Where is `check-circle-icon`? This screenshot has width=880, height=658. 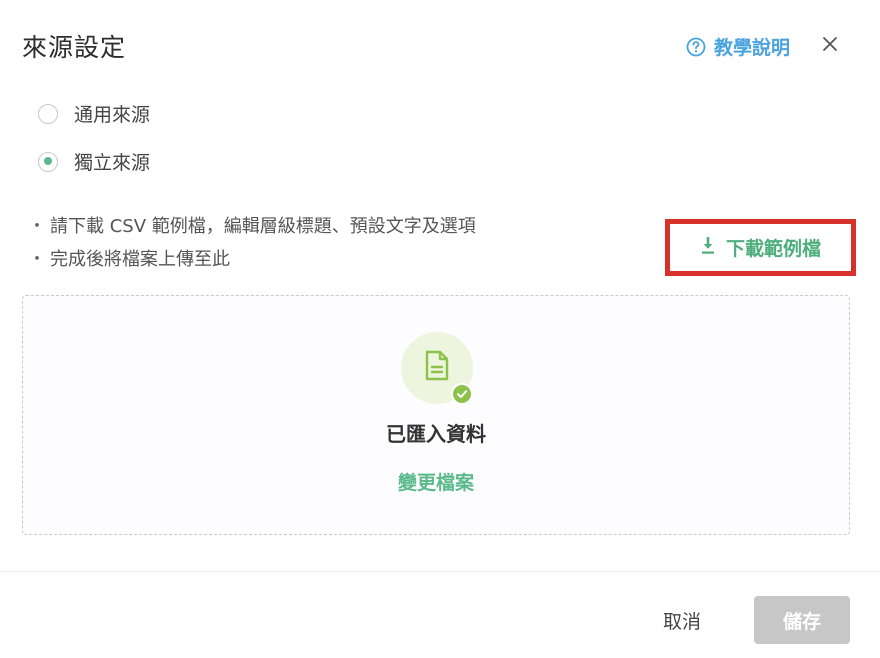 check-circle-icon is located at coordinates (462, 394).